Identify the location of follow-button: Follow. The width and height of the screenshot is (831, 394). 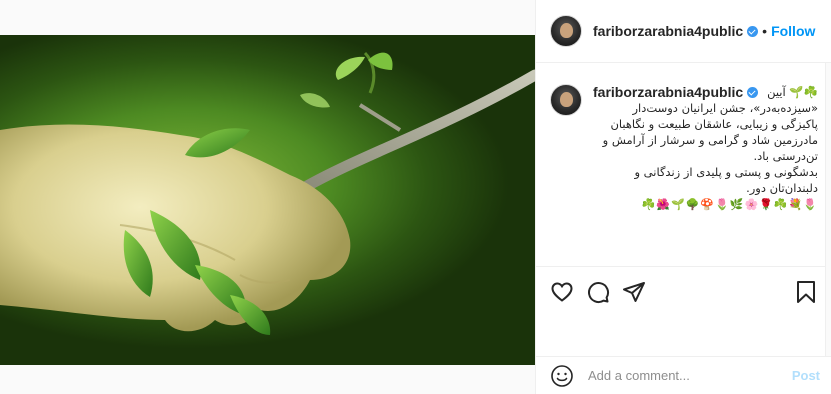
(793, 31).